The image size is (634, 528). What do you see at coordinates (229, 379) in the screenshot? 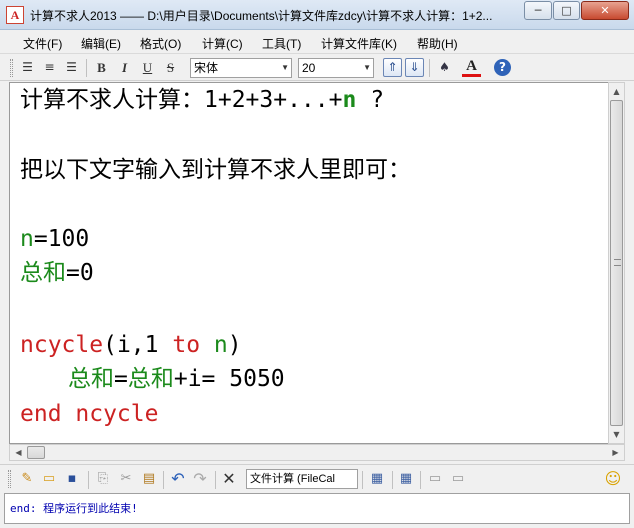
I see `line6-rest: +i= 5050` at bounding box center [229, 379].